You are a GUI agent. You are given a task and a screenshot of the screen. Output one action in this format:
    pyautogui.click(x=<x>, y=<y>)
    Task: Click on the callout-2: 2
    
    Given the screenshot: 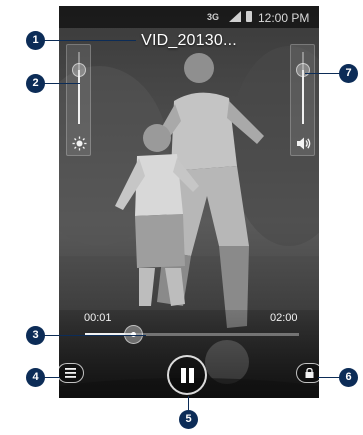 What is the action you would take?
    pyautogui.click(x=35, y=83)
    